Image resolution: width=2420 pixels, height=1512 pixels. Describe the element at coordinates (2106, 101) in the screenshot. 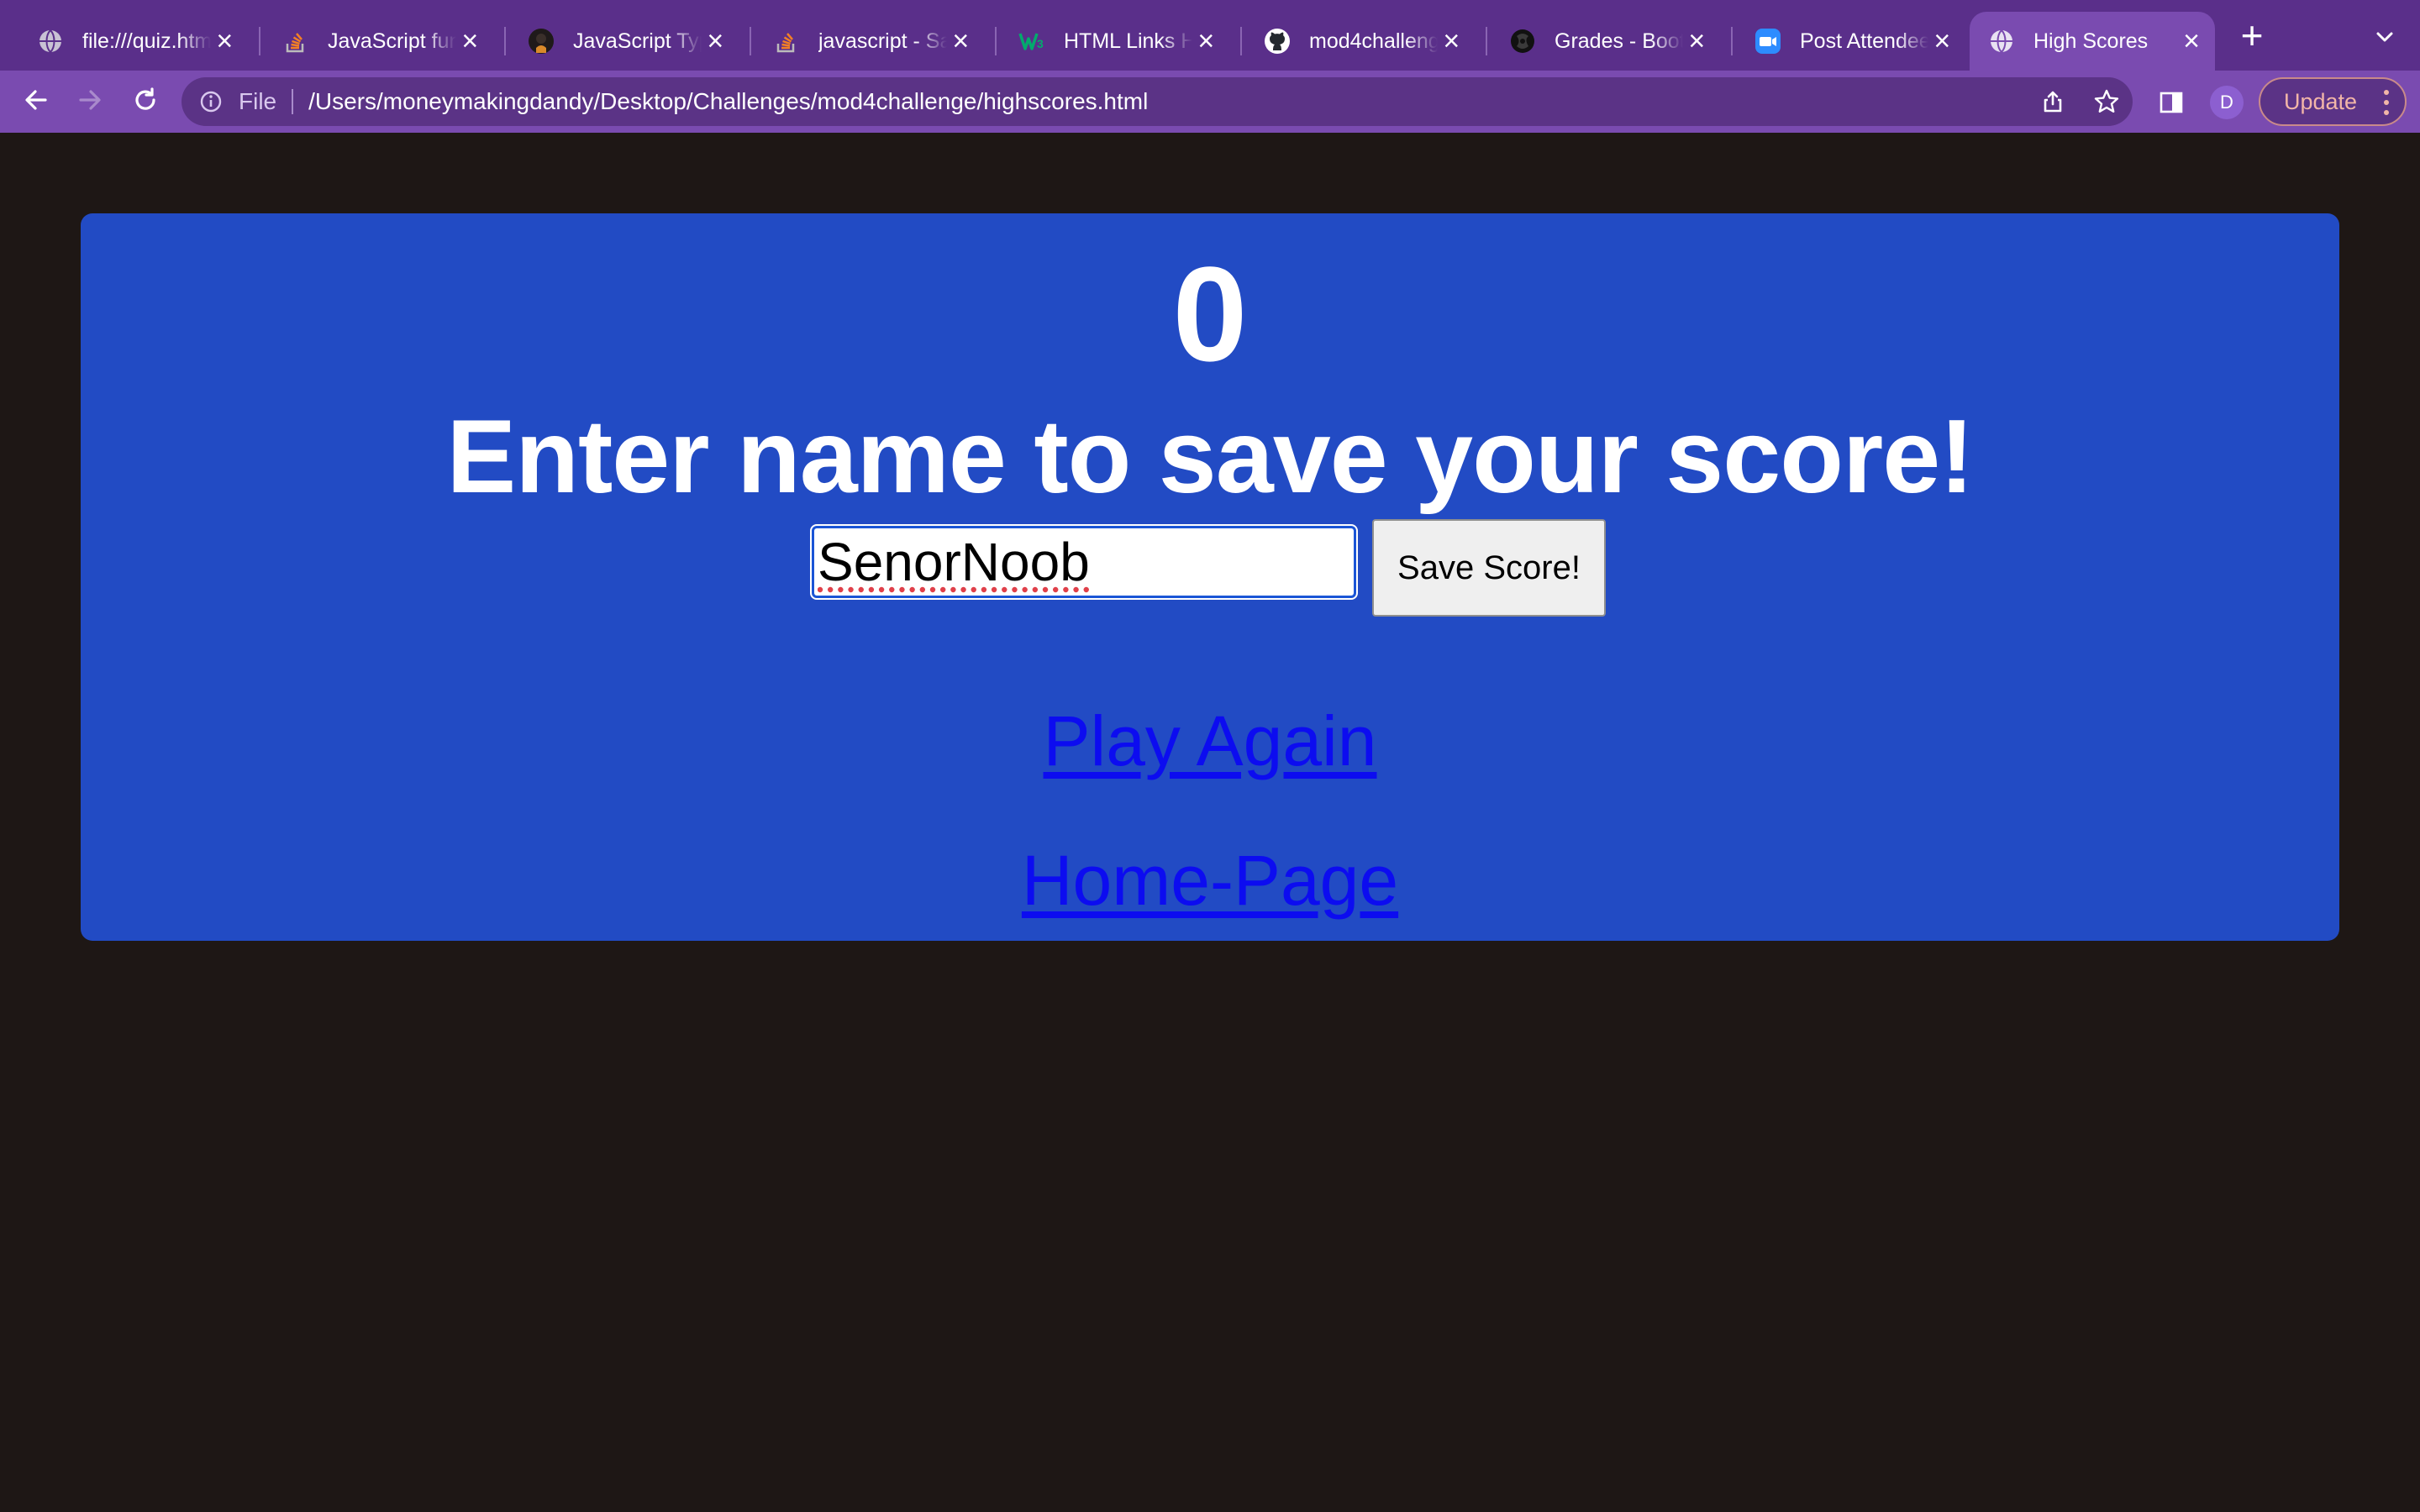

I see `star-icon` at that location.